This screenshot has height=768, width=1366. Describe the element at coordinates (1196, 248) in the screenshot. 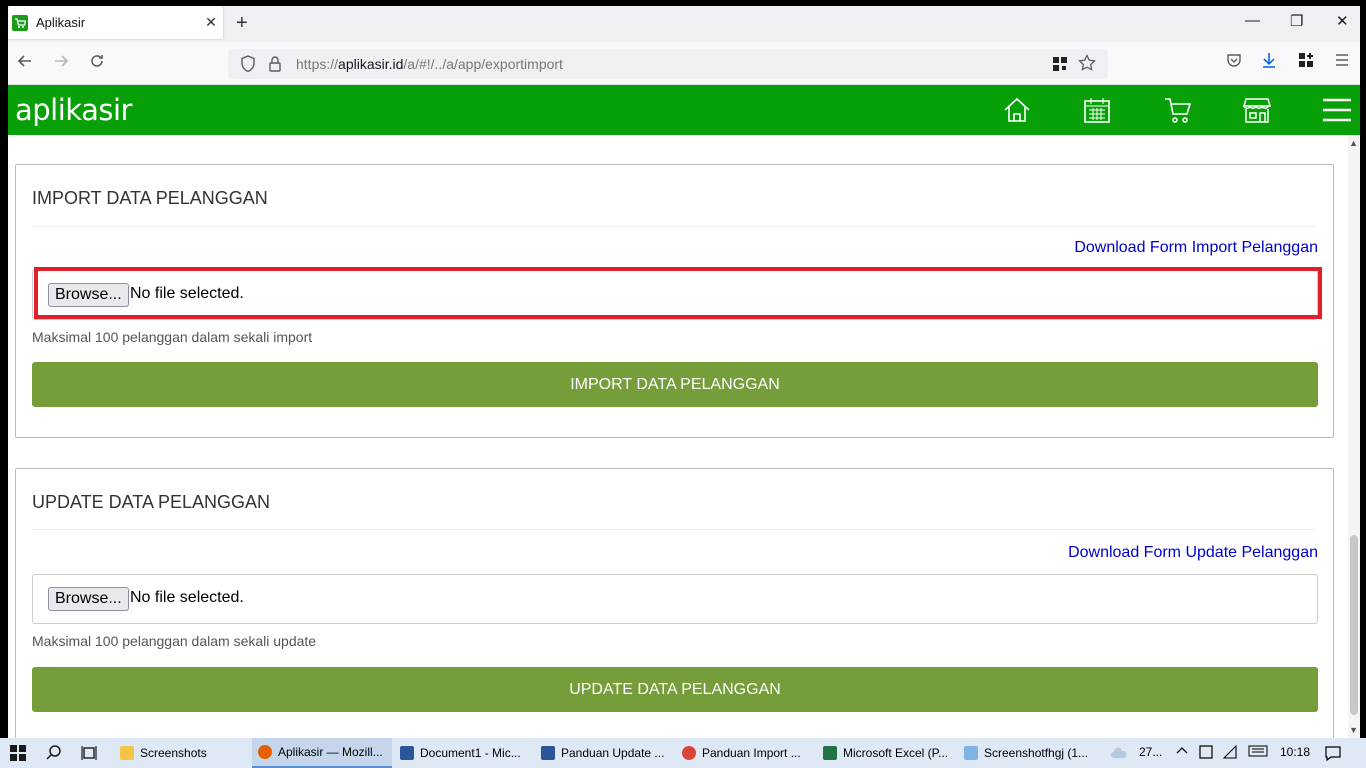

I see `download-import-form-link: Download Form Import Pelanggan` at that location.